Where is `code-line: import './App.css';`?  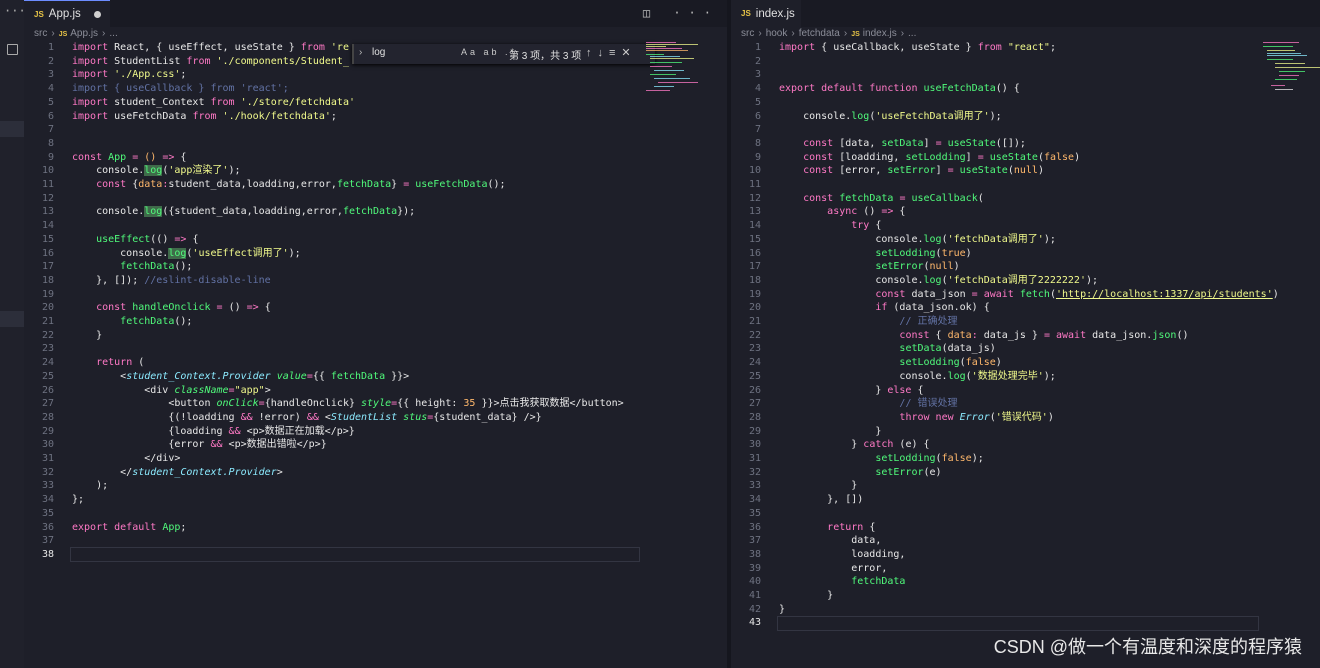
code-line: import './App.css'; is located at coordinates (129, 75).